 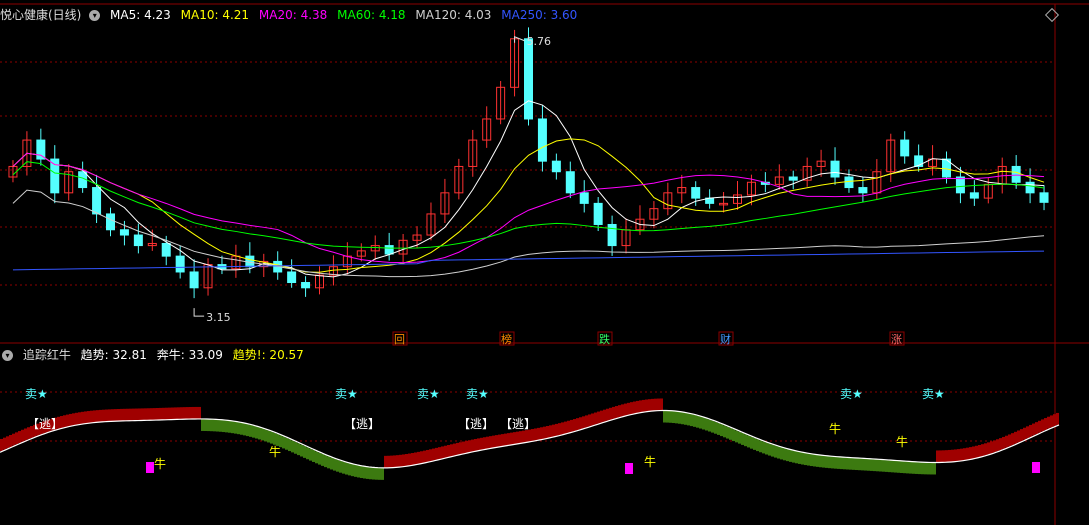 I want to click on high-annotation-line, so click(x=519, y=39).